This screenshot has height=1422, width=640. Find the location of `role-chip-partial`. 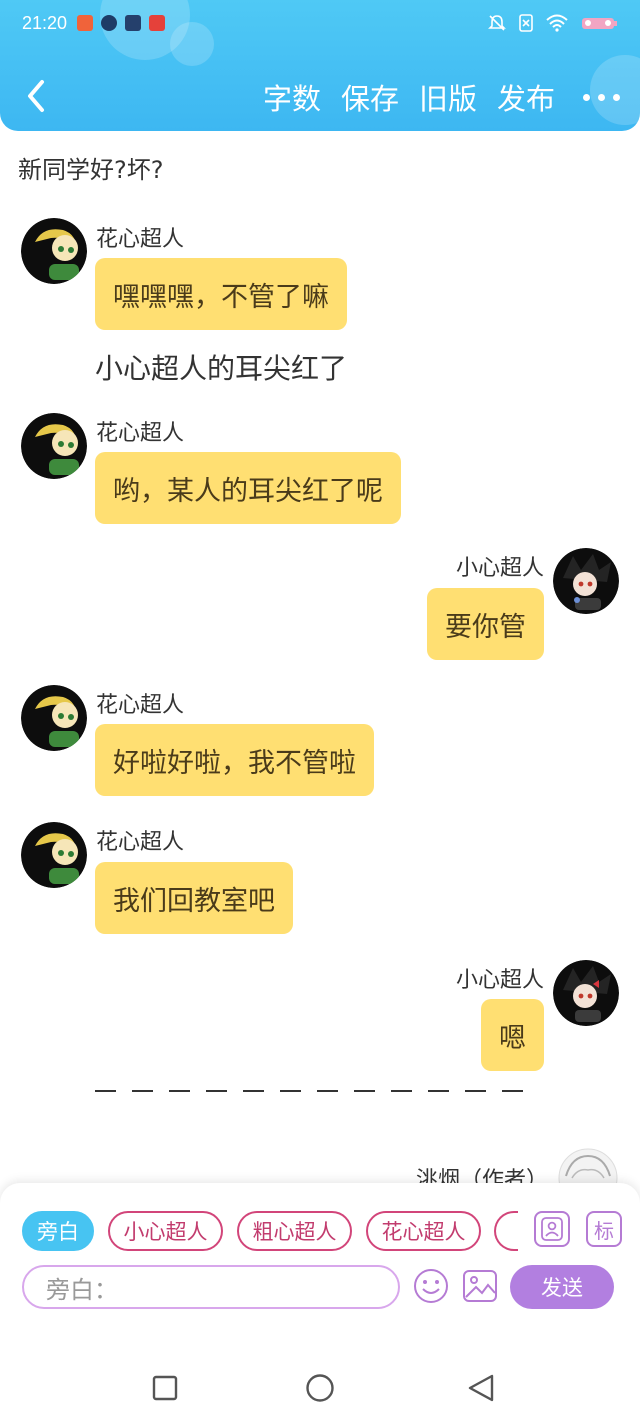

role-chip-partial is located at coordinates (506, 1231).